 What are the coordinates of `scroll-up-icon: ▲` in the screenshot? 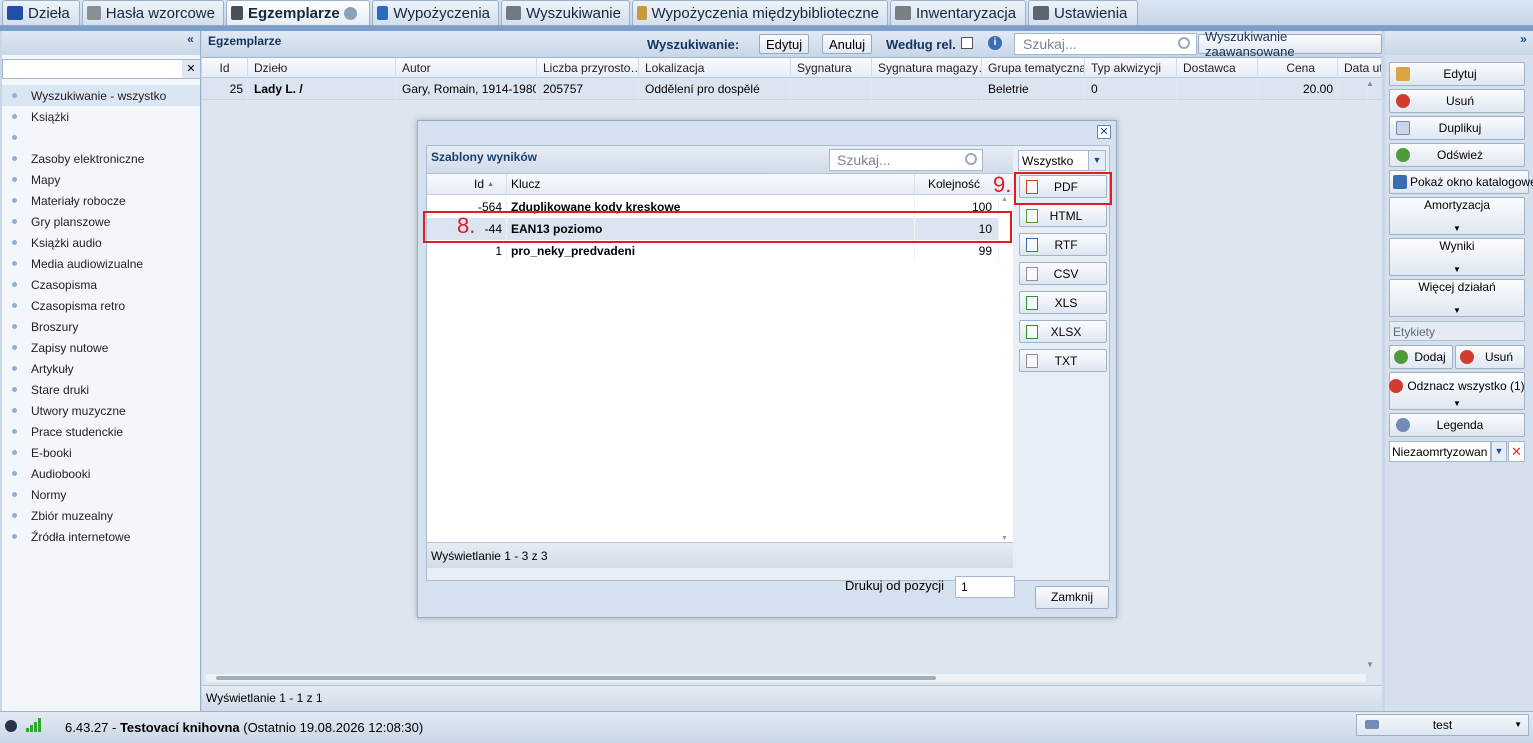 It's located at (1370, 83).